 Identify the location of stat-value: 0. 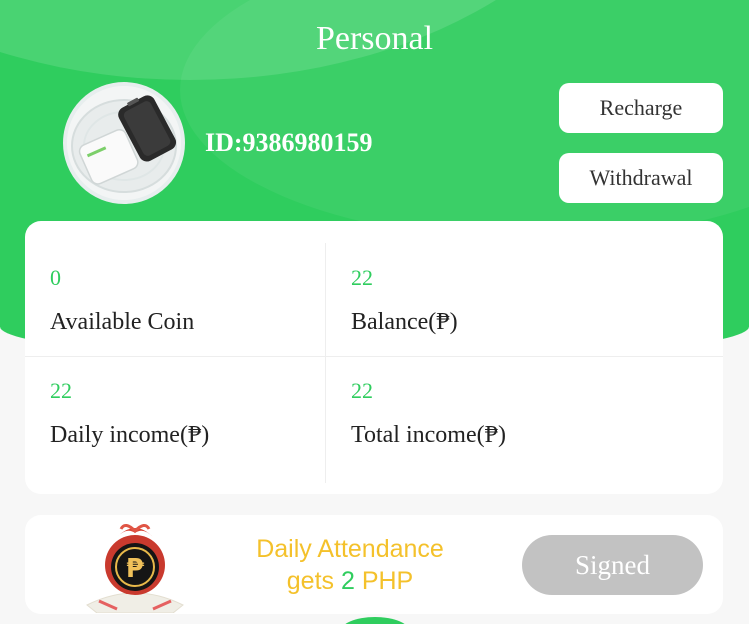
(55, 277).